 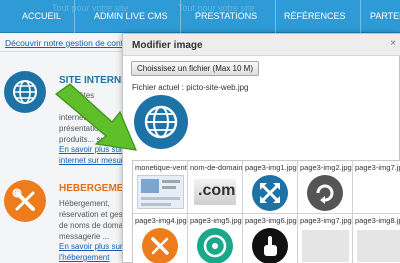 I want to click on expand-arrows-icon, so click(x=270, y=193).